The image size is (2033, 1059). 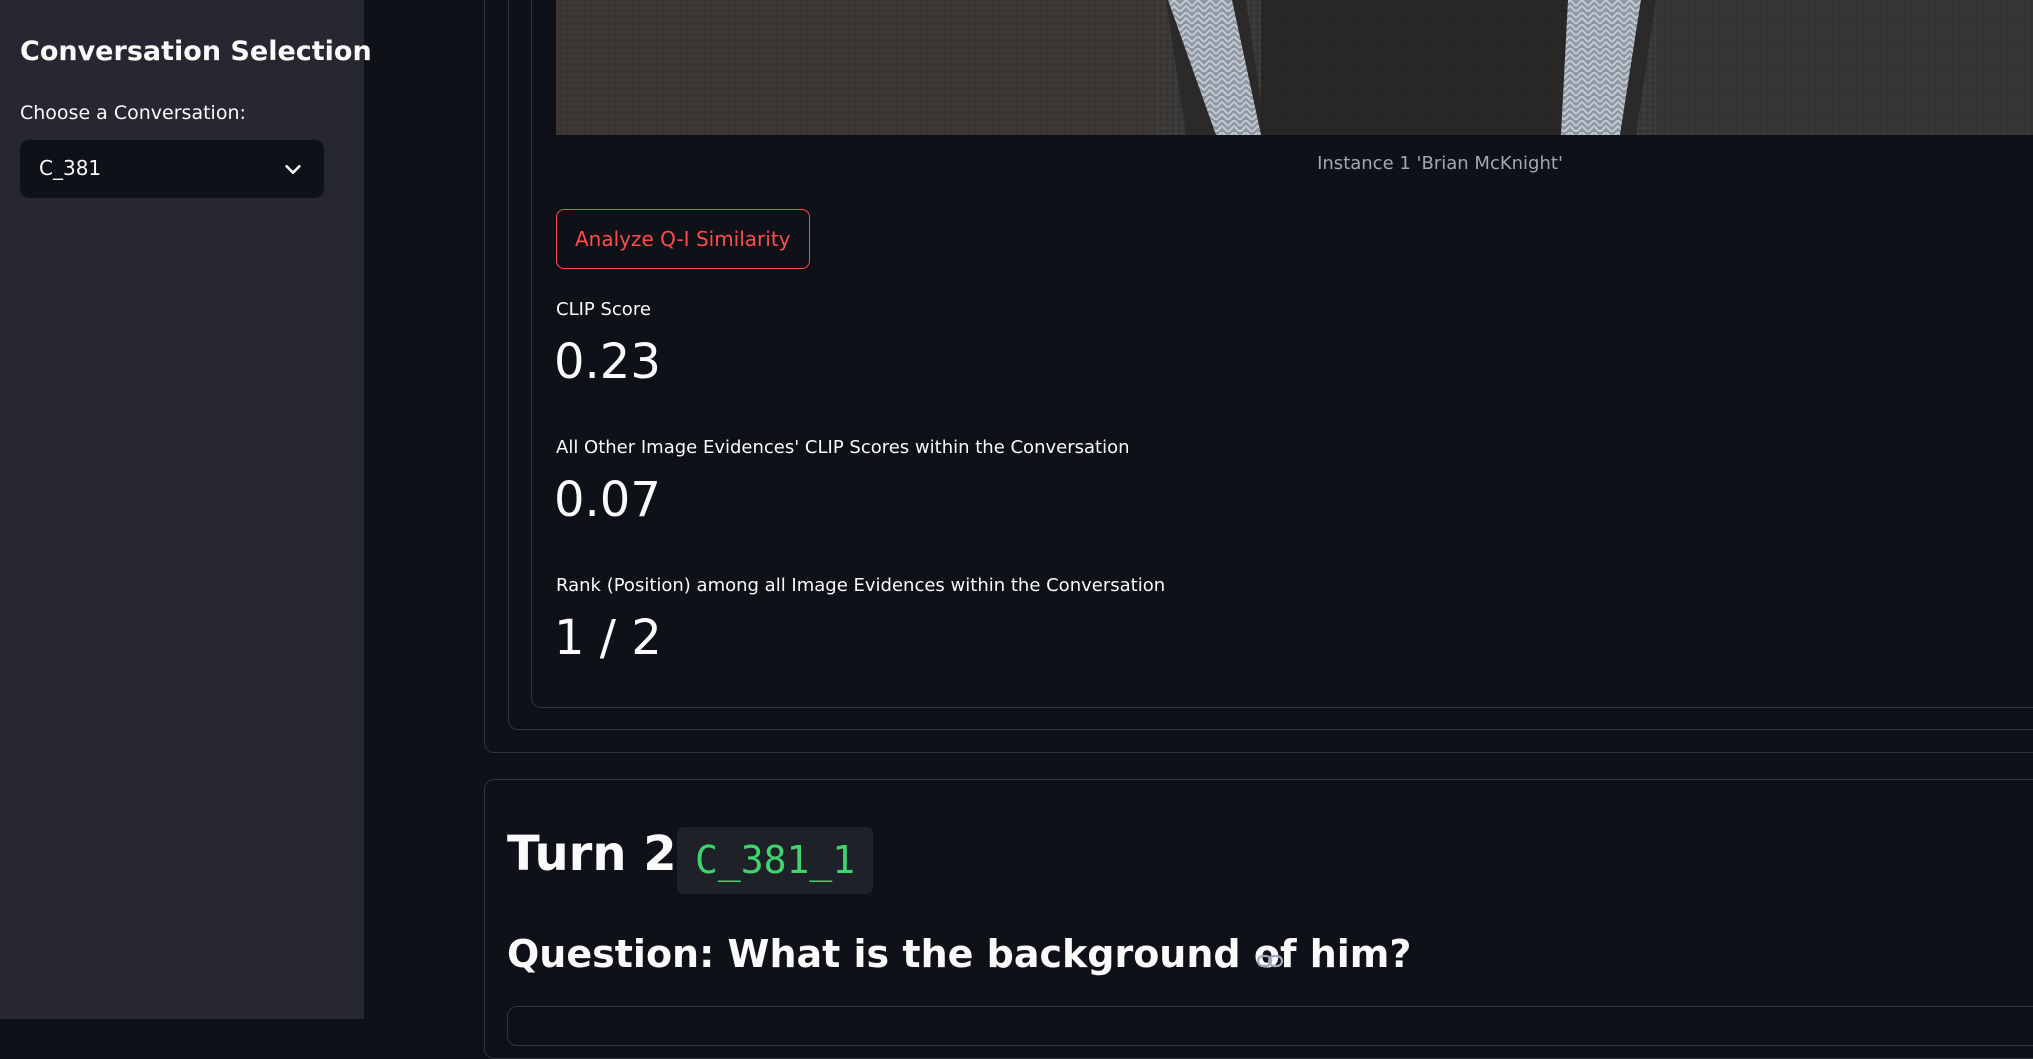 I want to click on link-icon, so click(x=1270, y=961).